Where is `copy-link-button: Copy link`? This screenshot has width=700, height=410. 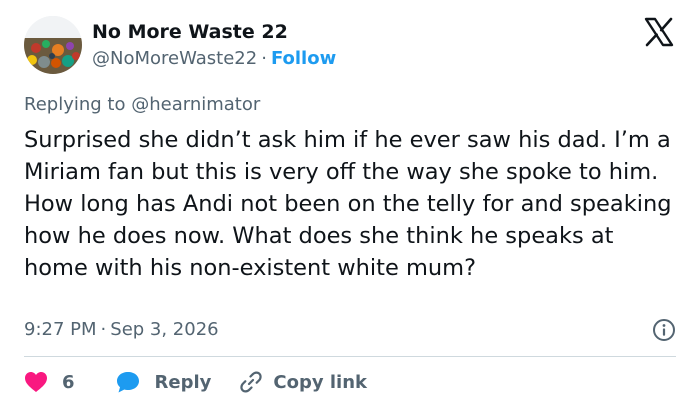 copy-link-button: Copy link is located at coordinates (303, 382).